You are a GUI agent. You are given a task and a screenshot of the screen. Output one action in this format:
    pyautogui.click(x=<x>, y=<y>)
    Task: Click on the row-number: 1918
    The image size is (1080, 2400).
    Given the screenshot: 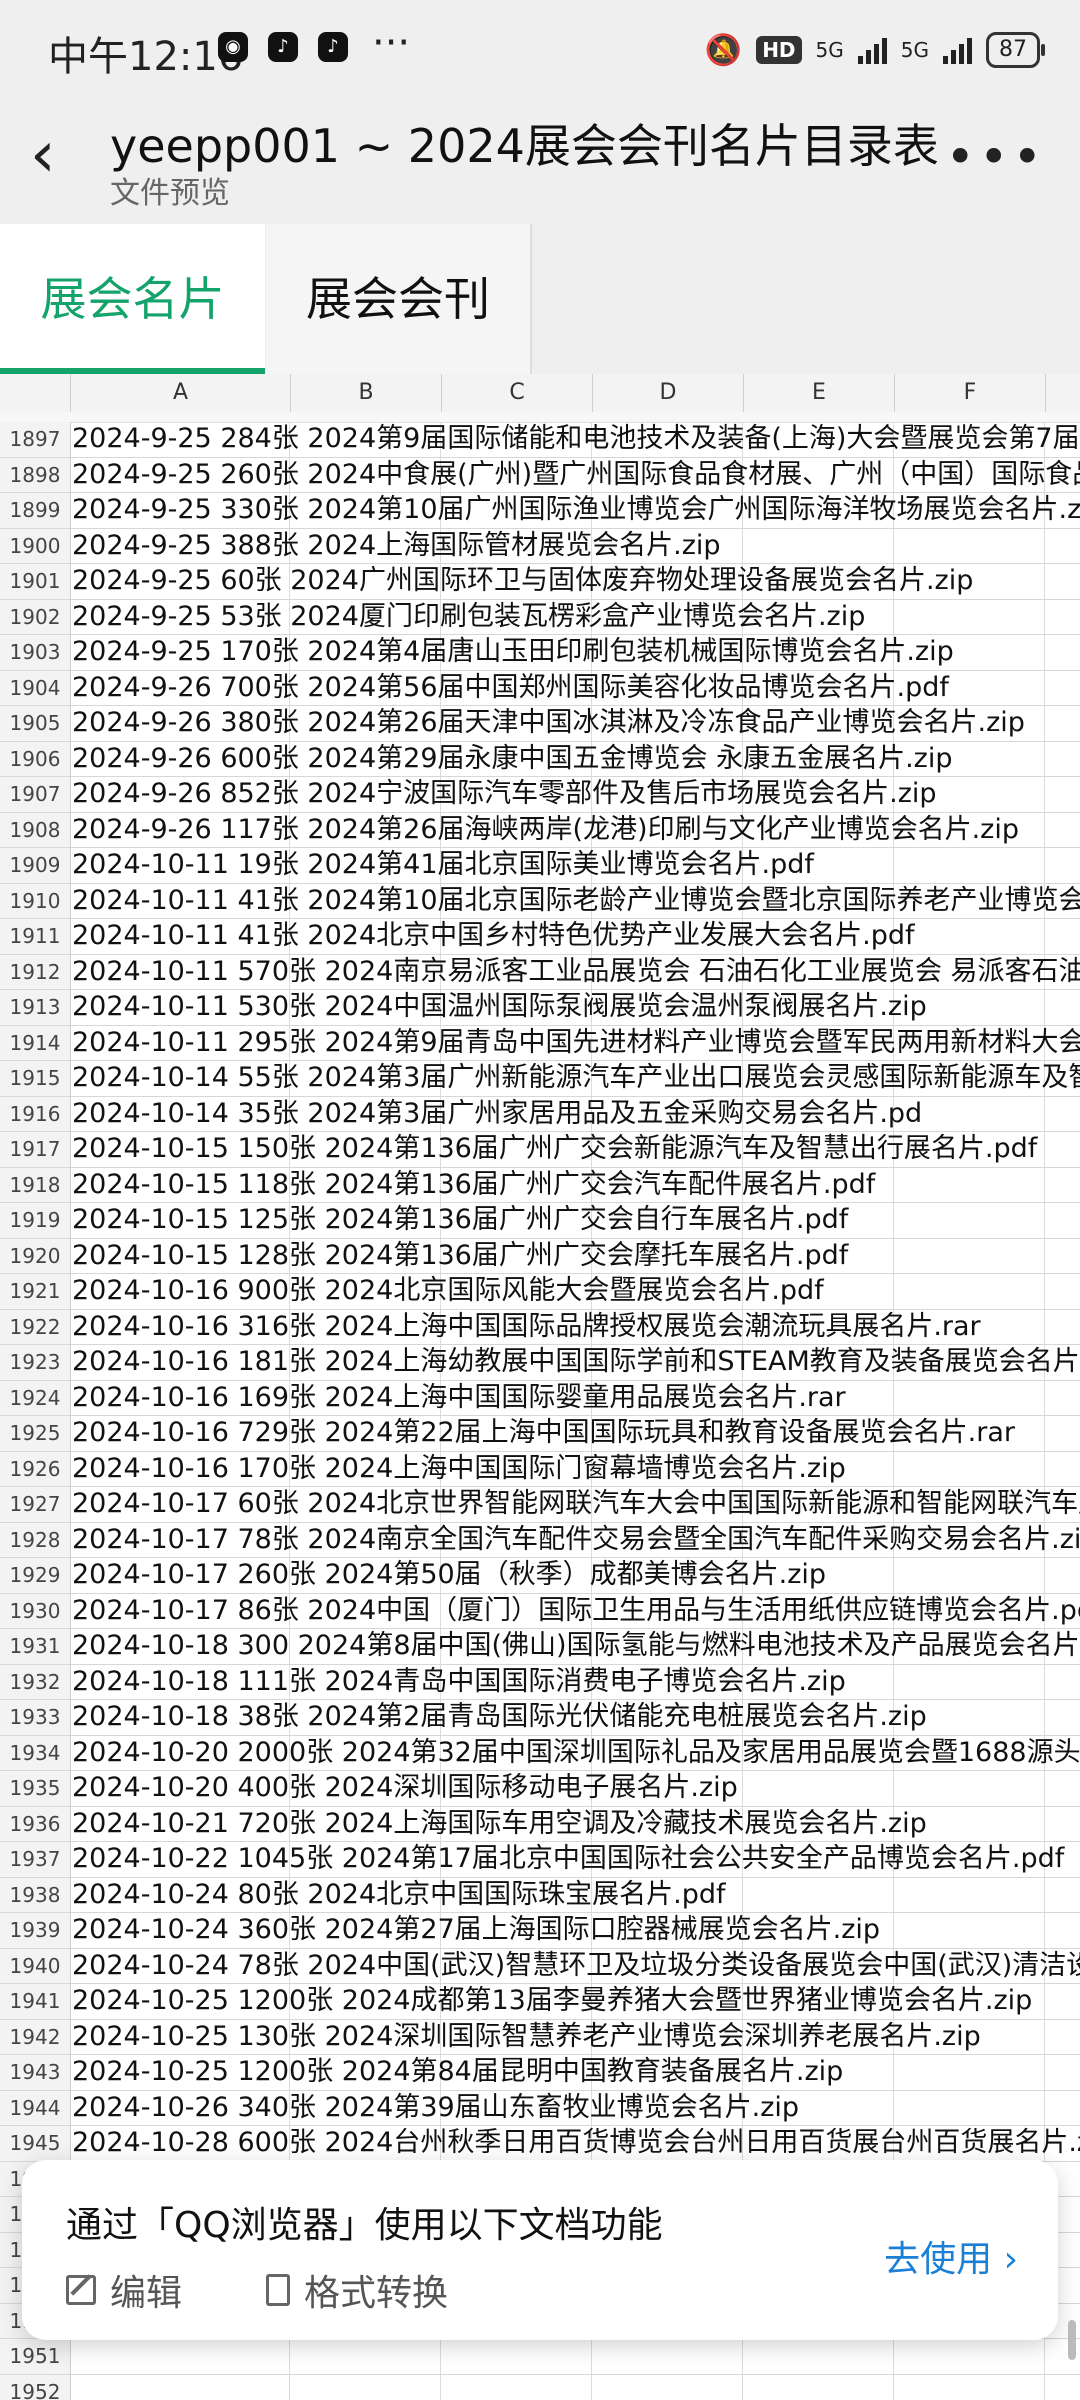 What is the action you would take?
    pyautogui.click(x=35, y=1184)
    